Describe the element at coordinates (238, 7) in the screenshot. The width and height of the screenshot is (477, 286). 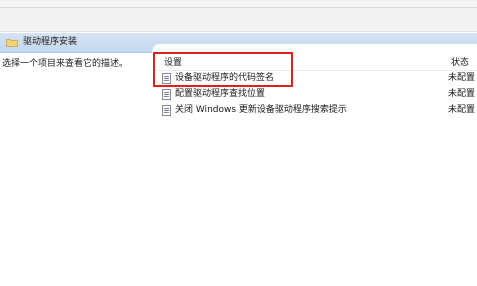
I see `toolbar-divider` at that location.